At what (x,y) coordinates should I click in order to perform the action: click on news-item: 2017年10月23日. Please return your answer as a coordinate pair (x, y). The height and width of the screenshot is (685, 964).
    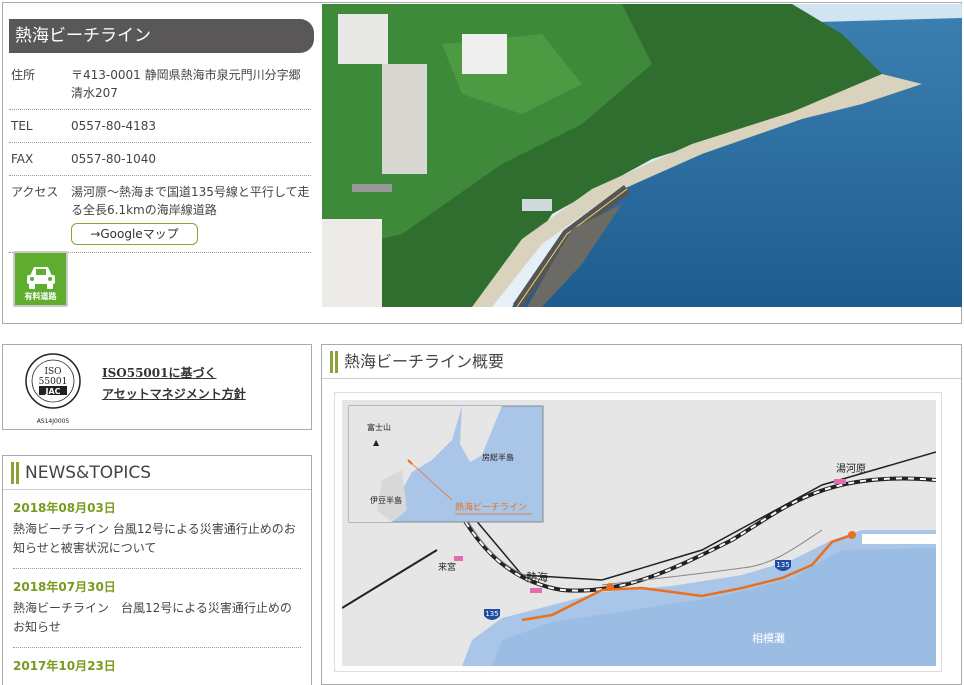
    Looking at the image, I should click on (157, 666).